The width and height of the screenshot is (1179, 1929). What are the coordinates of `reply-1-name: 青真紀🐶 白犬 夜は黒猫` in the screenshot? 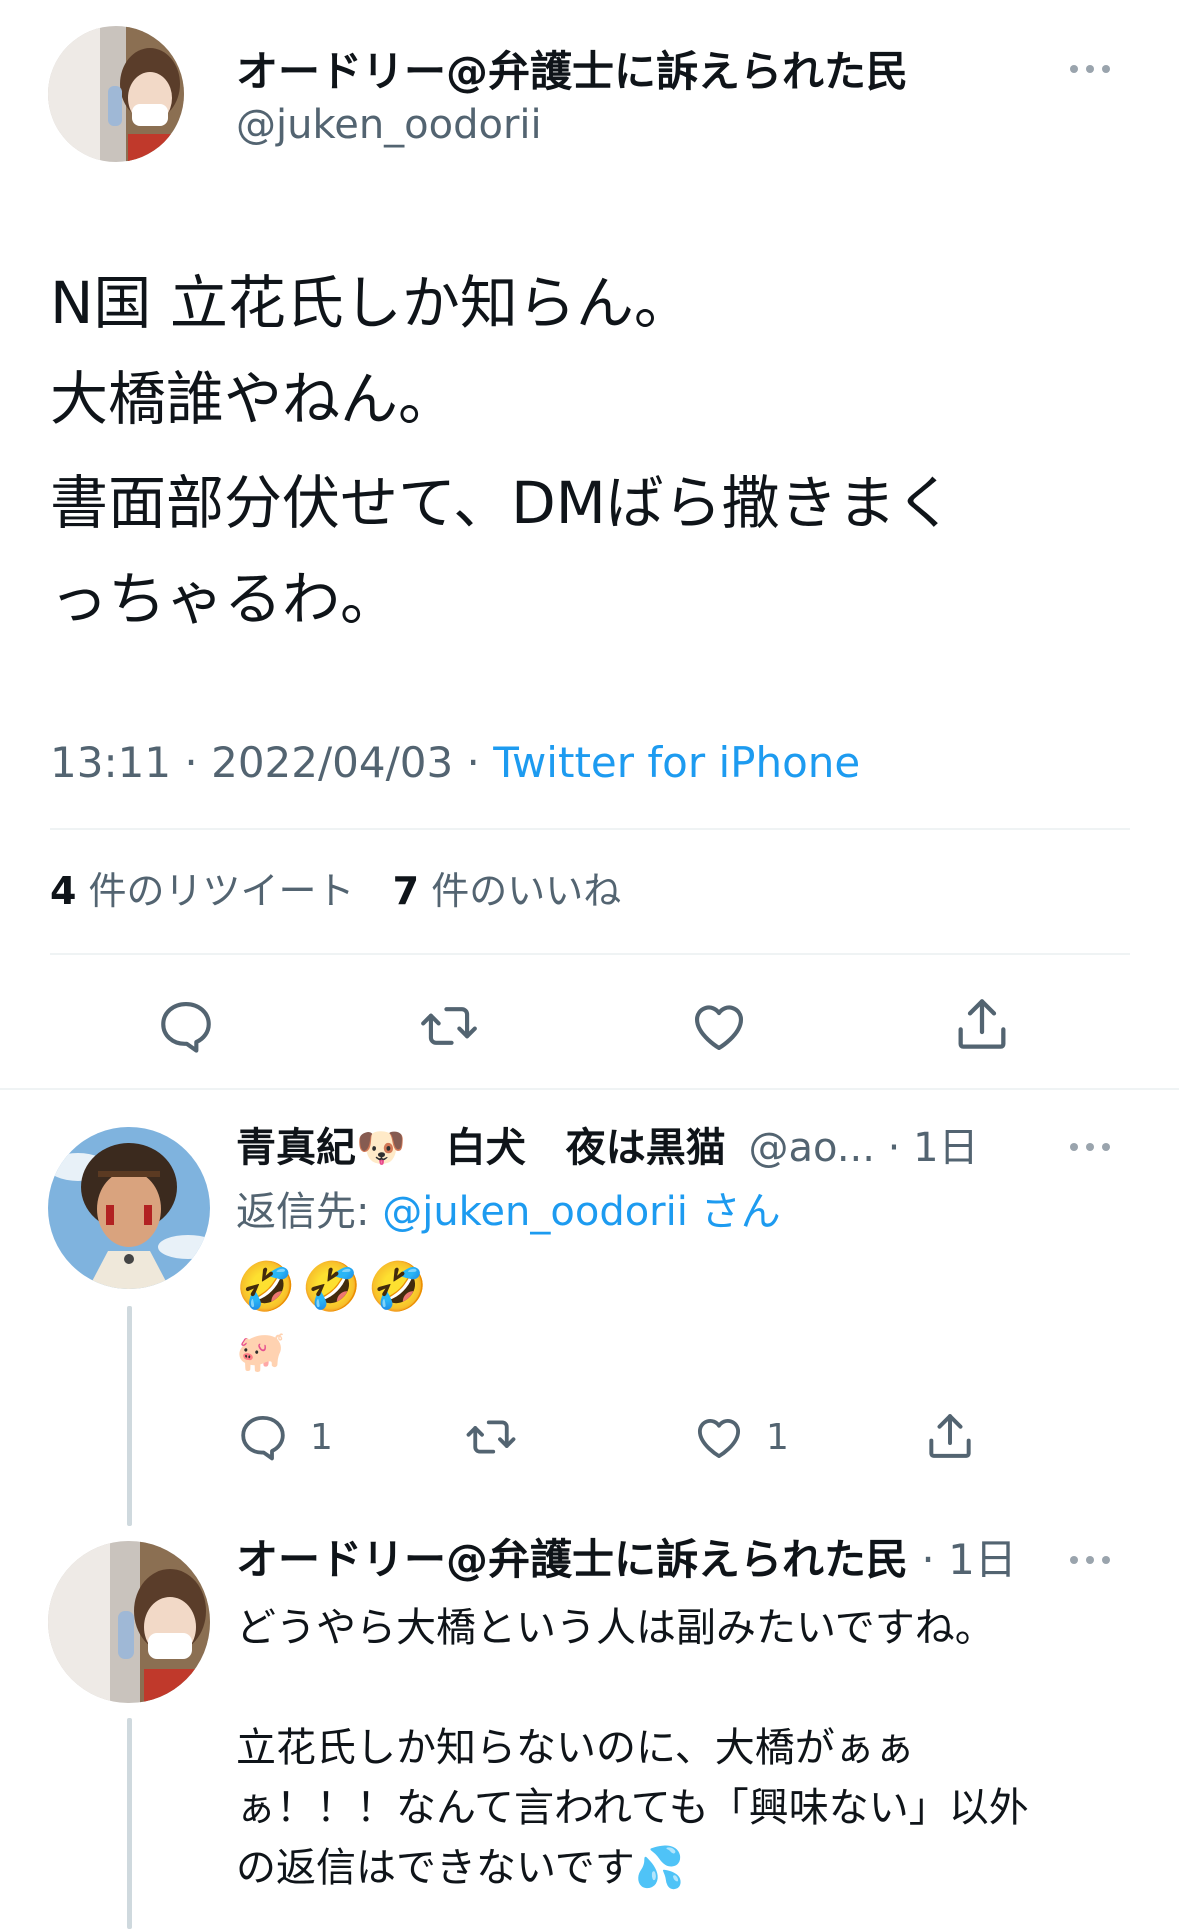 It's located at (481, 1148).